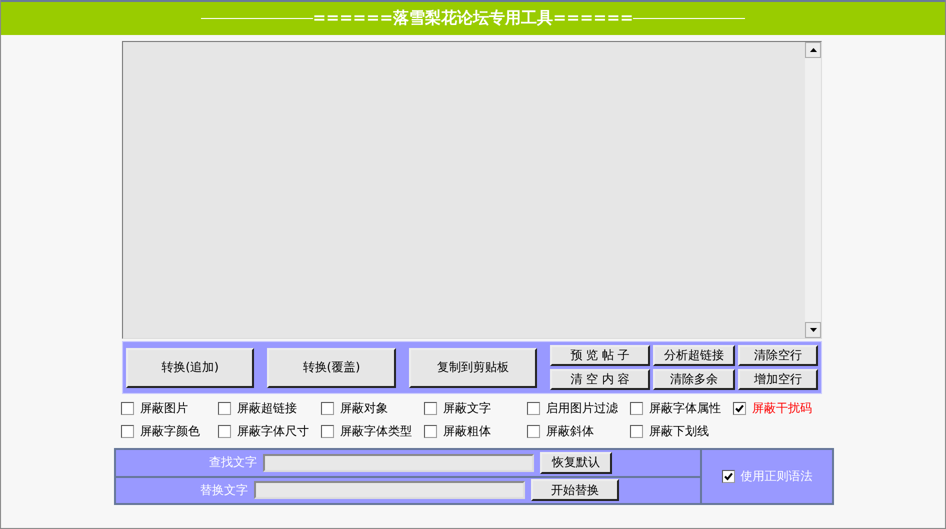  I want to click on replace-field, so click(389, 490).